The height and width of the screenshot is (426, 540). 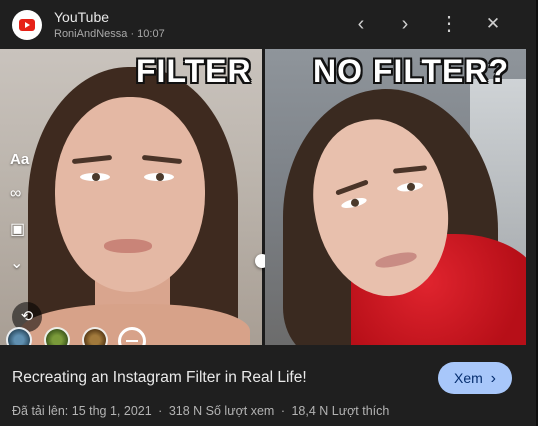 I want to click on previous-icon: ‹, so click(x=361, y=24).